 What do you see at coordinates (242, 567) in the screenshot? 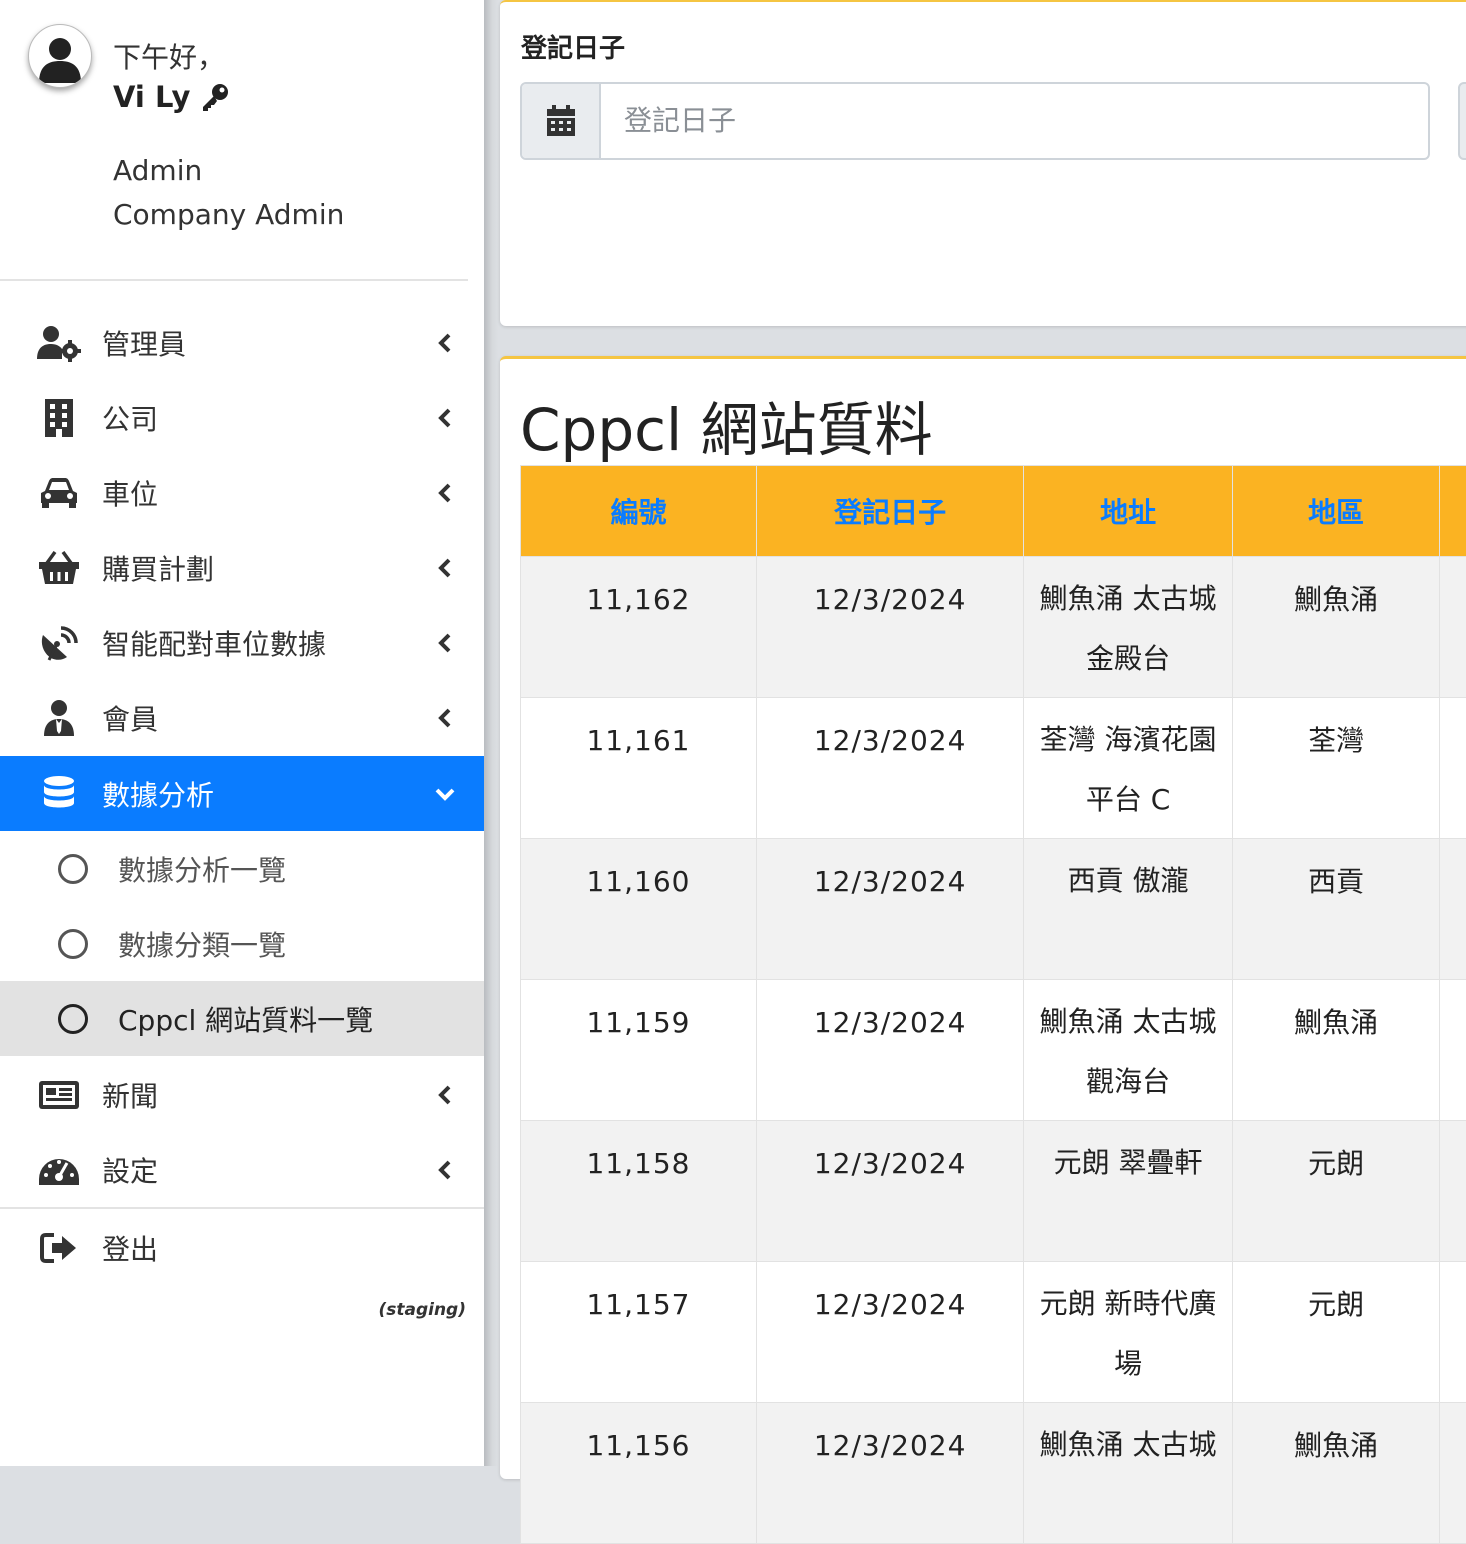
I see `sidebar-item-purchase-plan: 購買計劃` at bounding box center [242, 567].